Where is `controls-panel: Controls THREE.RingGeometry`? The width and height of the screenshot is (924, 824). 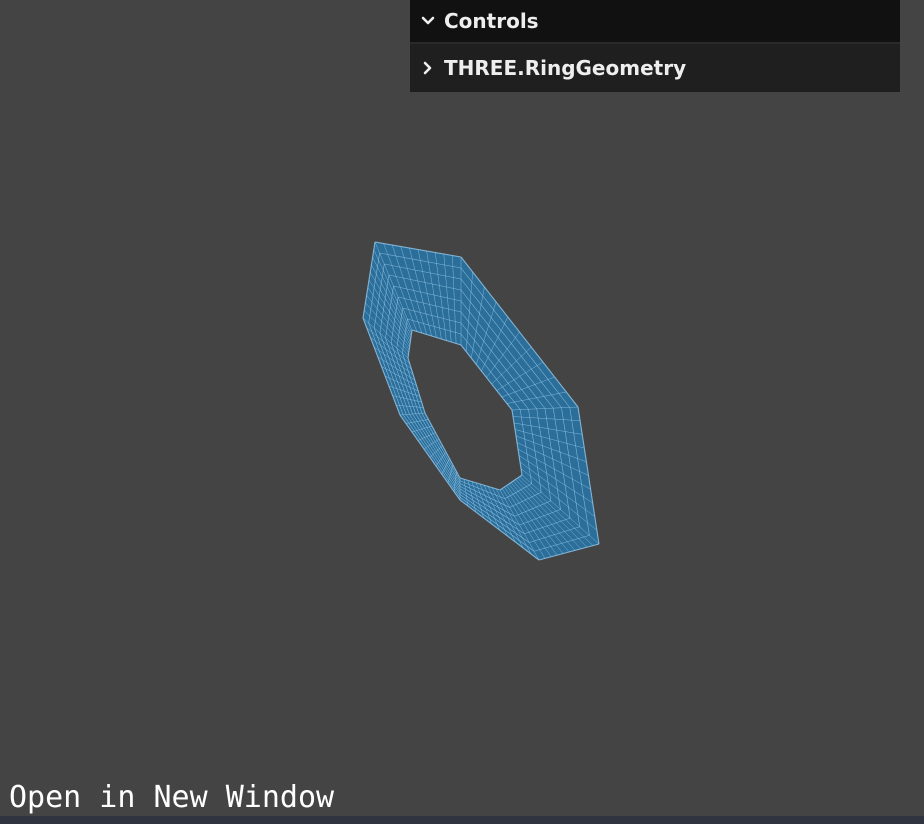
controls-panel: Controls THREE.RingGeometry is located at coordinates (655, 46).